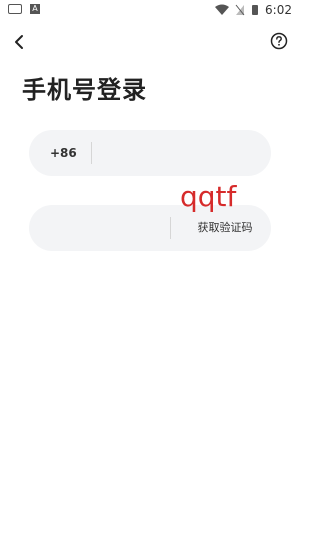 The image size is (320, 533). Describe the element at coordinates (222, 9) in the screenshot. I see `wifi-icon` at that location.